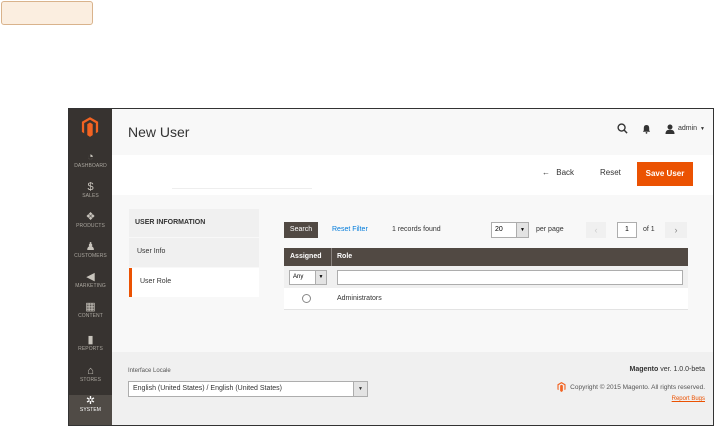 The height and width of the screenshot is (427, 716). Describe the element at coordinates (610, 172) in the screenshot. I see `reset-button: Reset` at that location.